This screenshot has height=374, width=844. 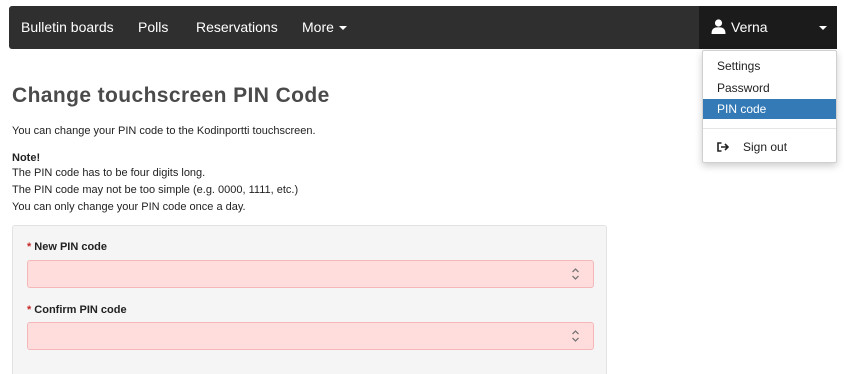 I want to click on confirm-pin-label: * Confirm PIN code, so click(x=77, y=310).